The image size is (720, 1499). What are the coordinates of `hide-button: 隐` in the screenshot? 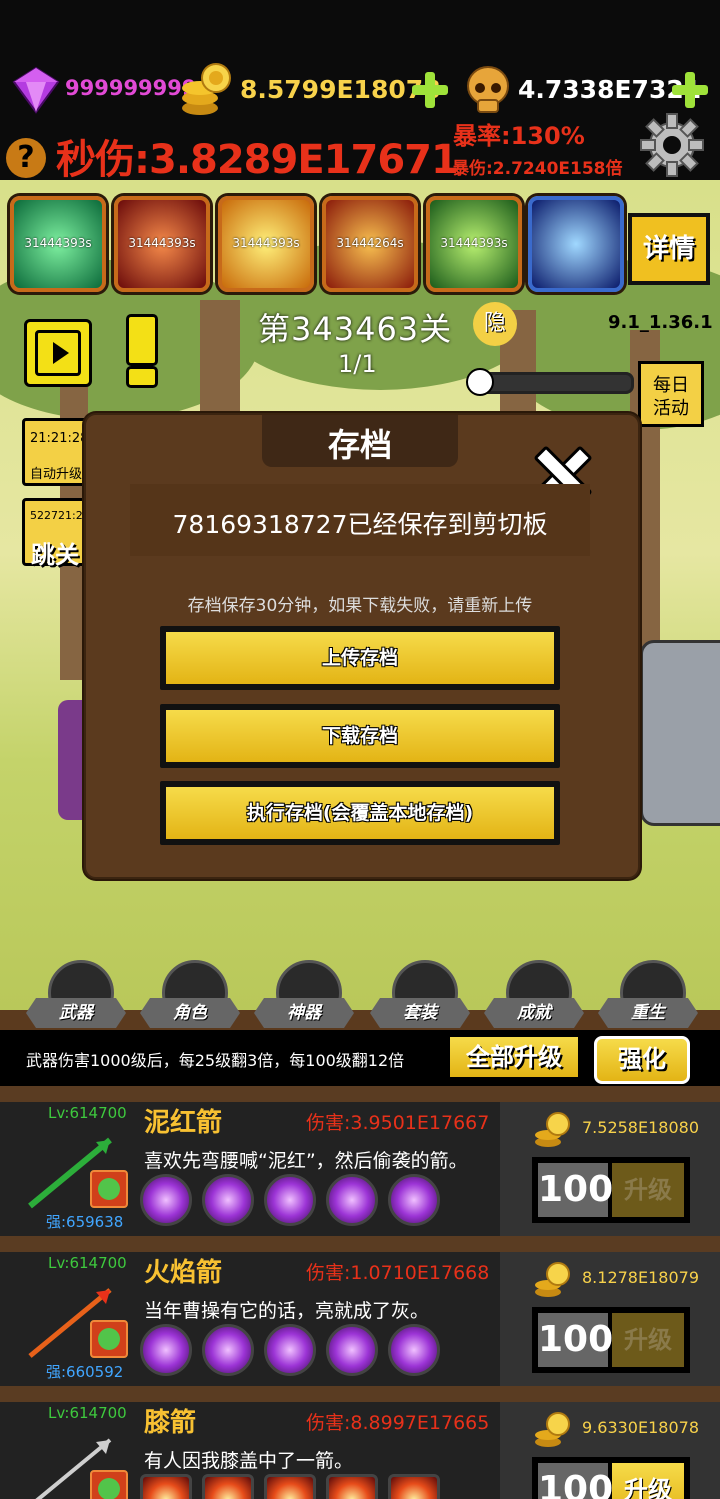 It's located at (495, 324).